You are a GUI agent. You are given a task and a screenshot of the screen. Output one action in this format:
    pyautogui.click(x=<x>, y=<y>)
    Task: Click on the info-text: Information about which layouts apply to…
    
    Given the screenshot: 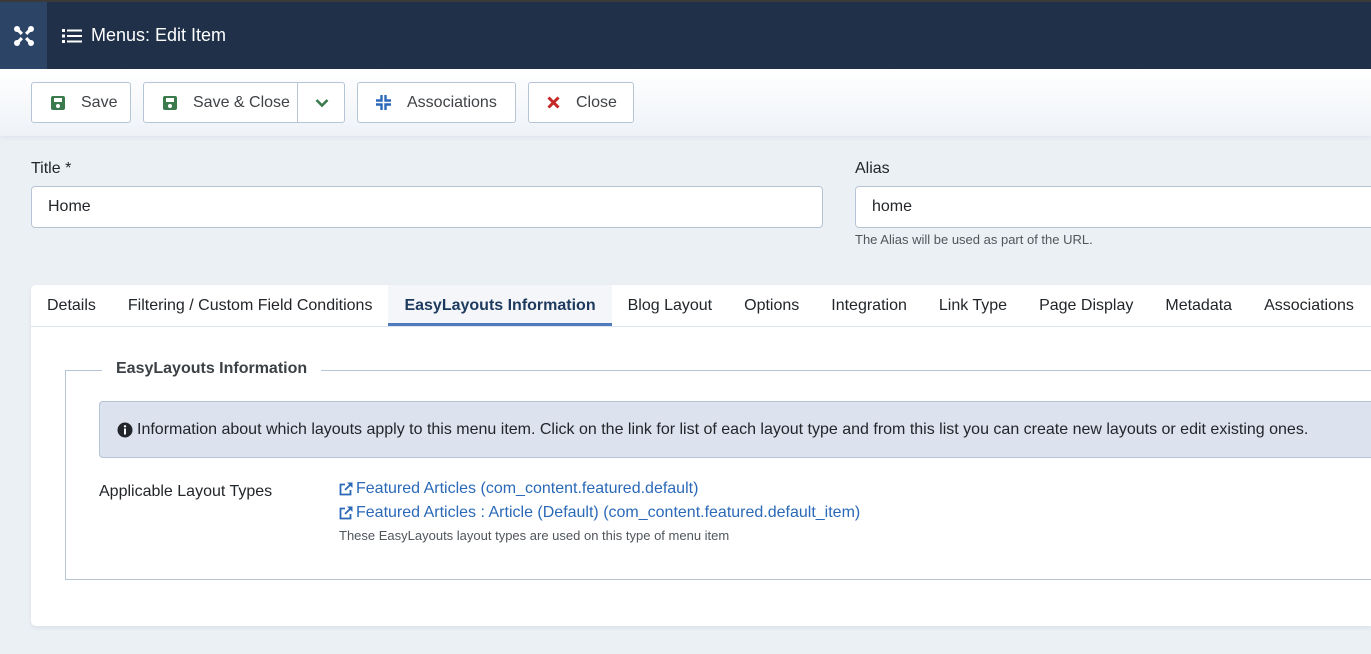 What is the action you would take?
    pyautogui.click(x=723, y=429)
    